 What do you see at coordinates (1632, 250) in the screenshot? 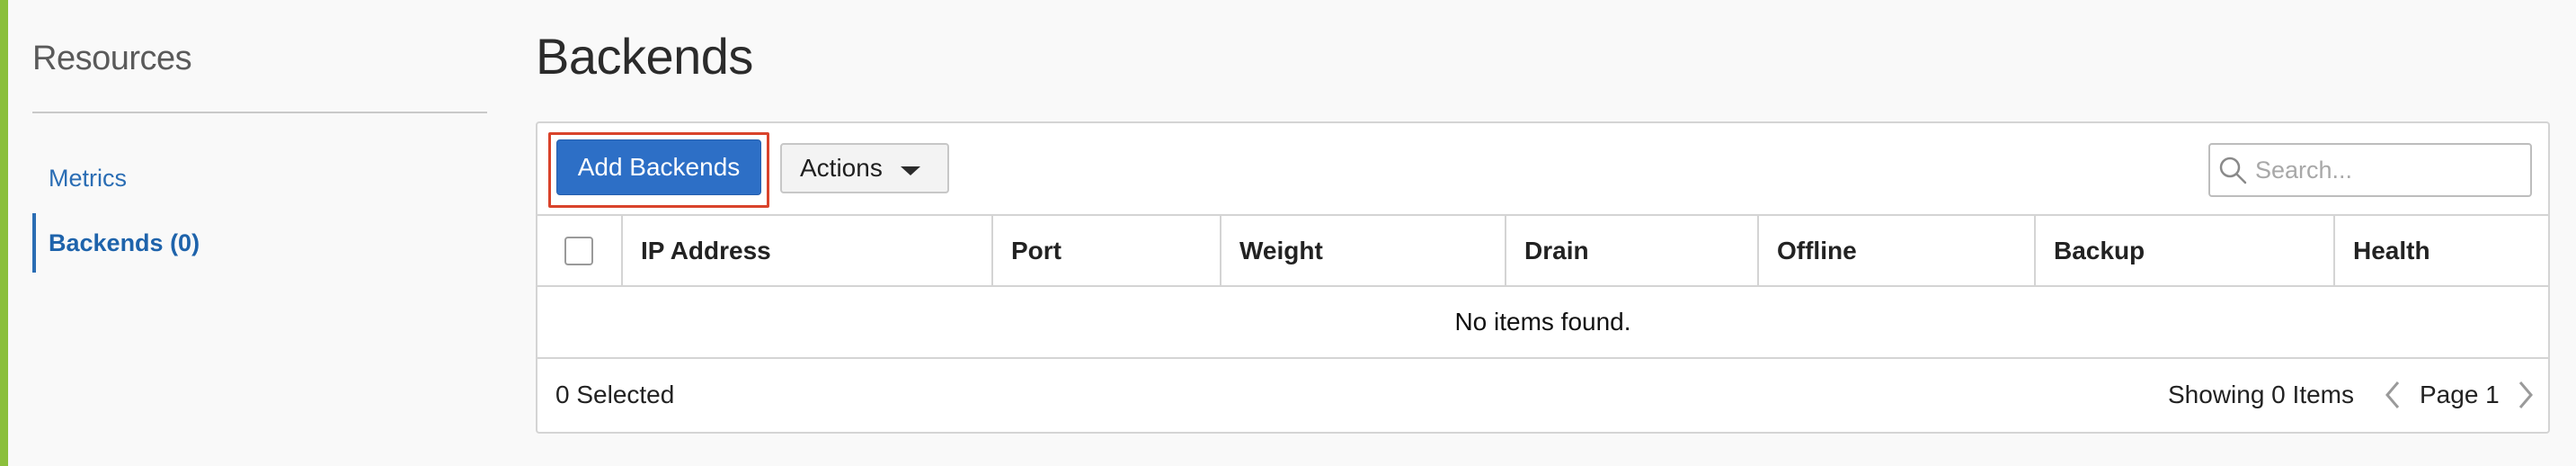
I see `column-header-drain: Drain` at bounding box center [1632, 250].